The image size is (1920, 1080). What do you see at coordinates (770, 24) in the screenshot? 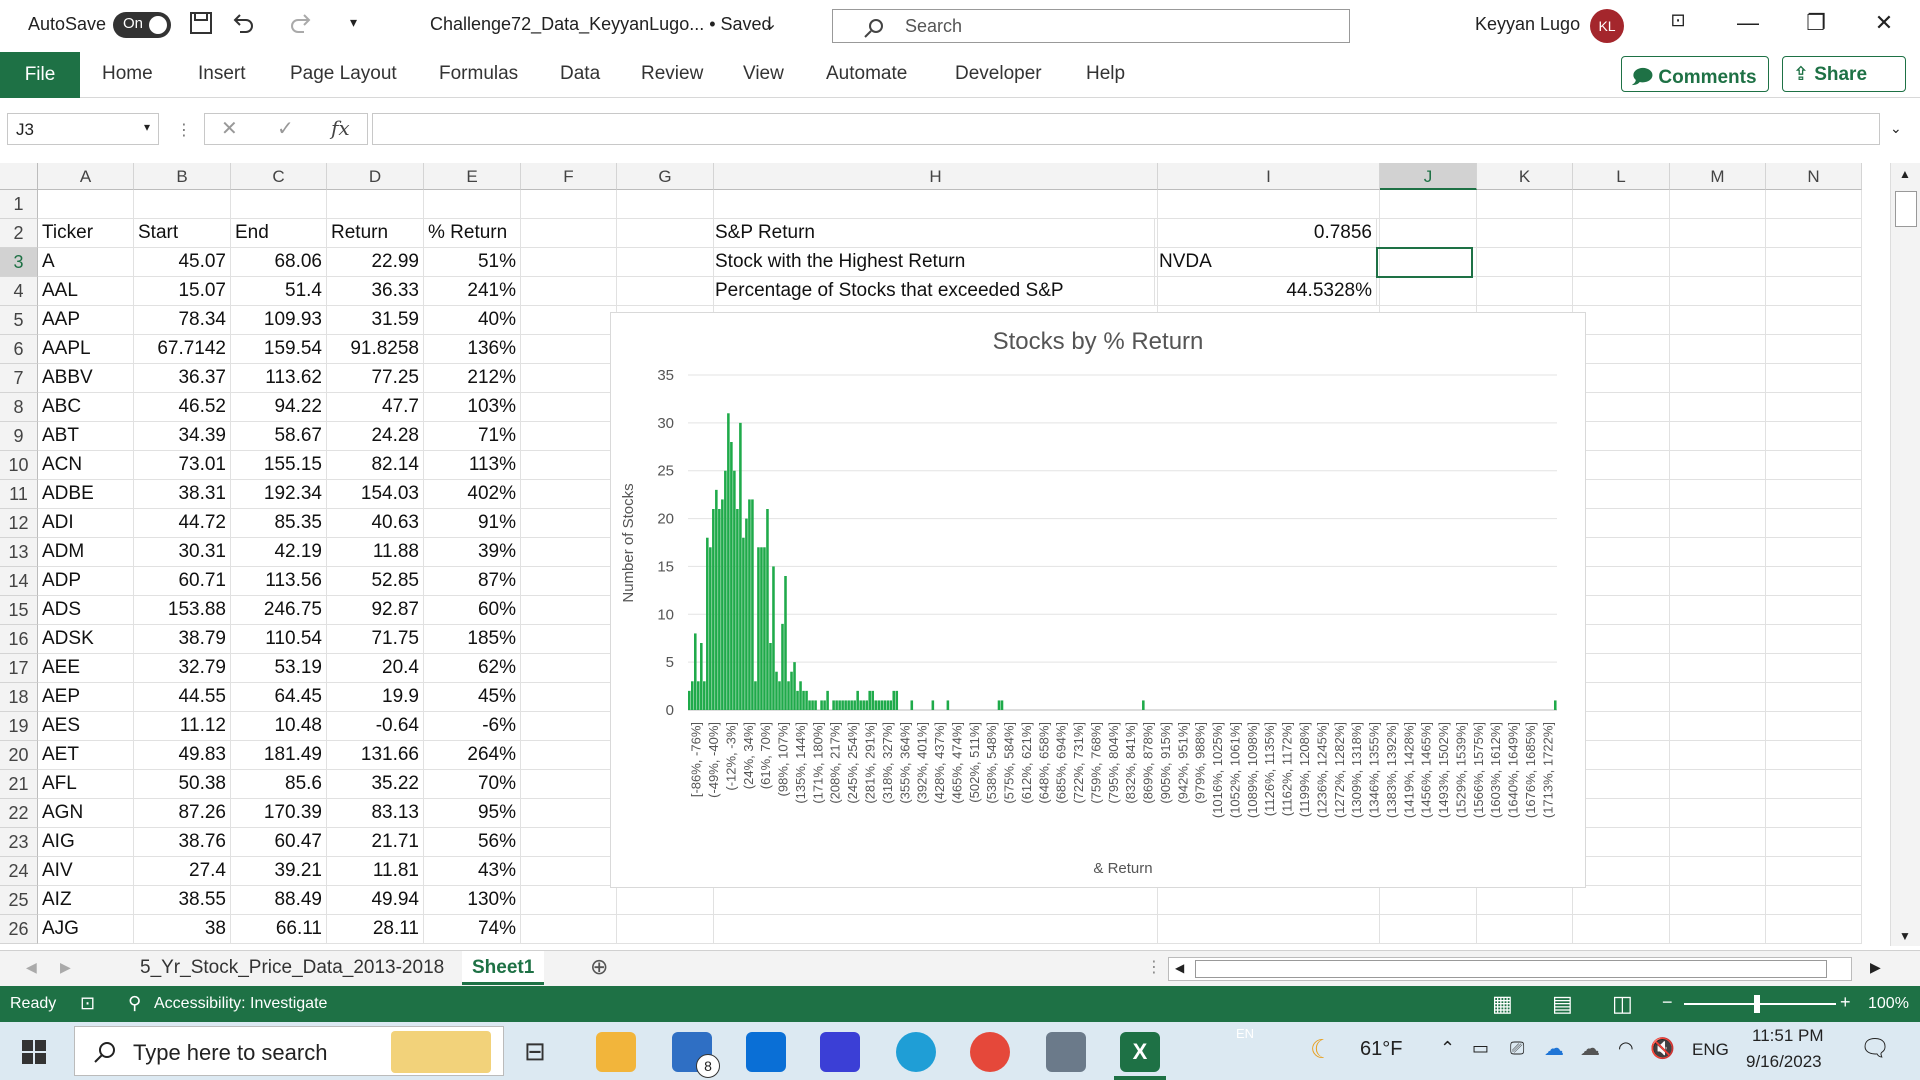
I see `chevron-down-icon: ⌄` at bounding box center [770, 24].